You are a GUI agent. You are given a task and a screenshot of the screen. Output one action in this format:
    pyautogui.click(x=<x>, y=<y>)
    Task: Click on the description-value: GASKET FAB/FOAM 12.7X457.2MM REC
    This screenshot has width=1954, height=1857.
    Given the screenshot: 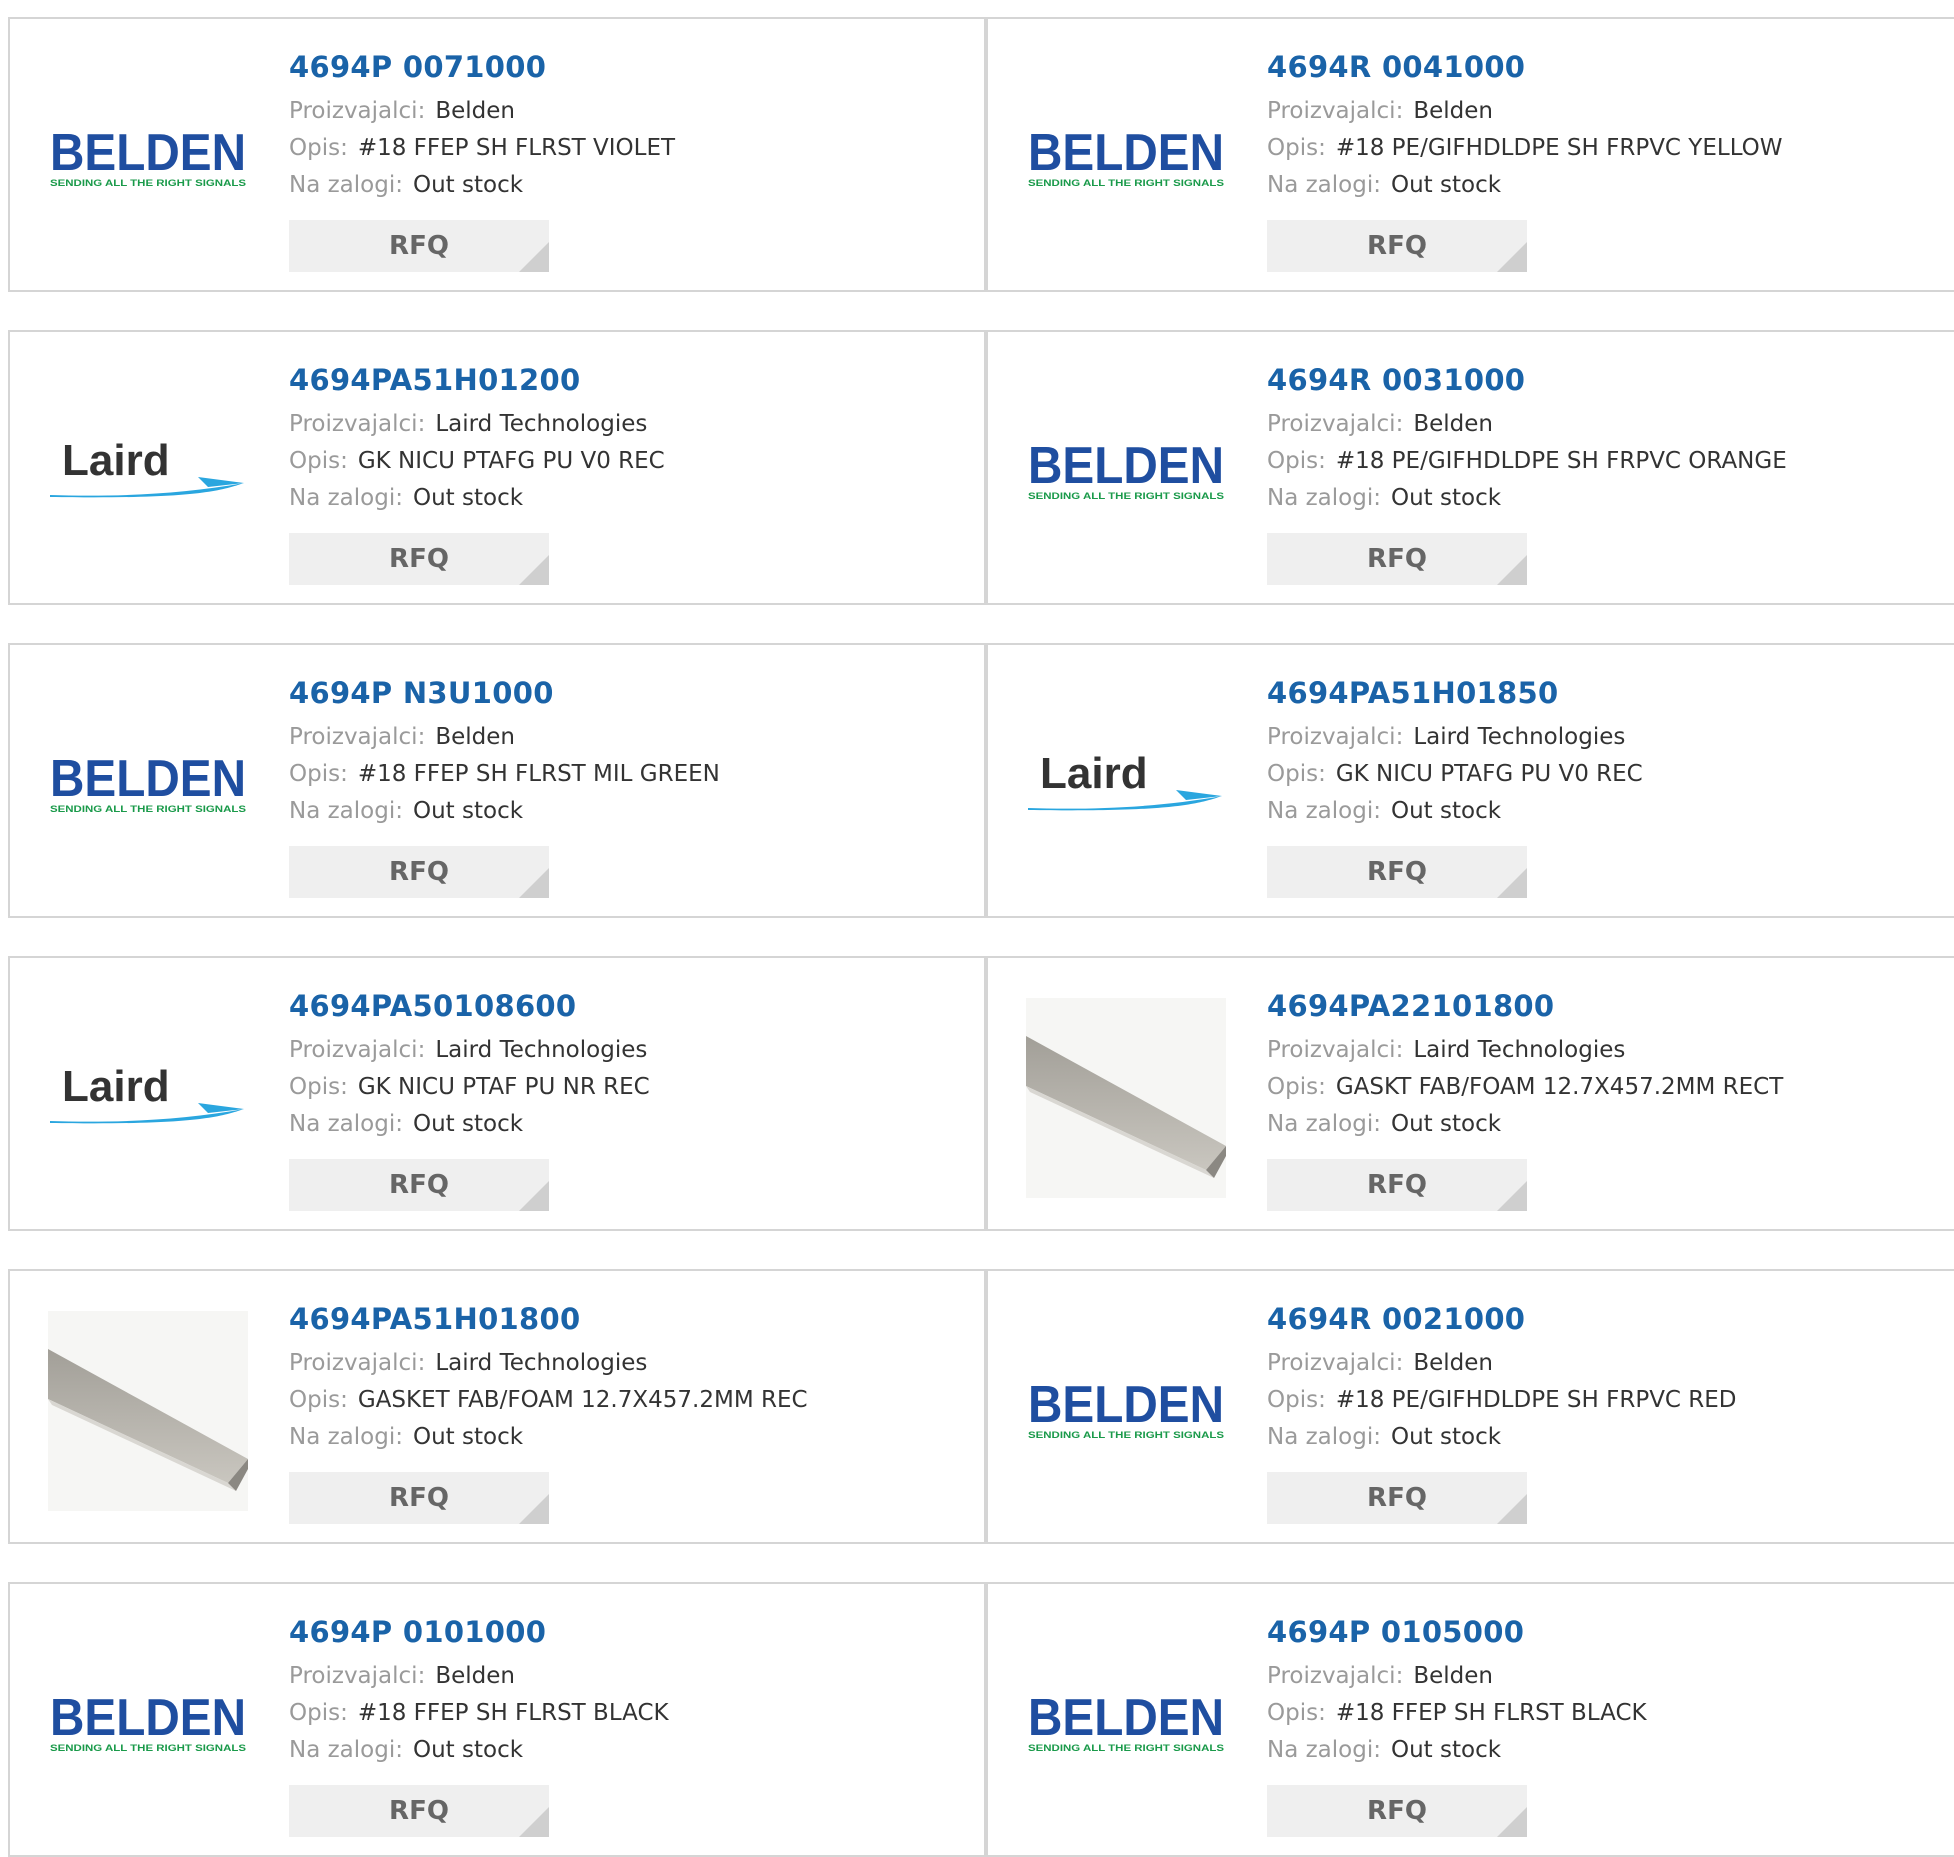 What is the action you would take?
    pyautogui.click(x=582, y=1400)
    